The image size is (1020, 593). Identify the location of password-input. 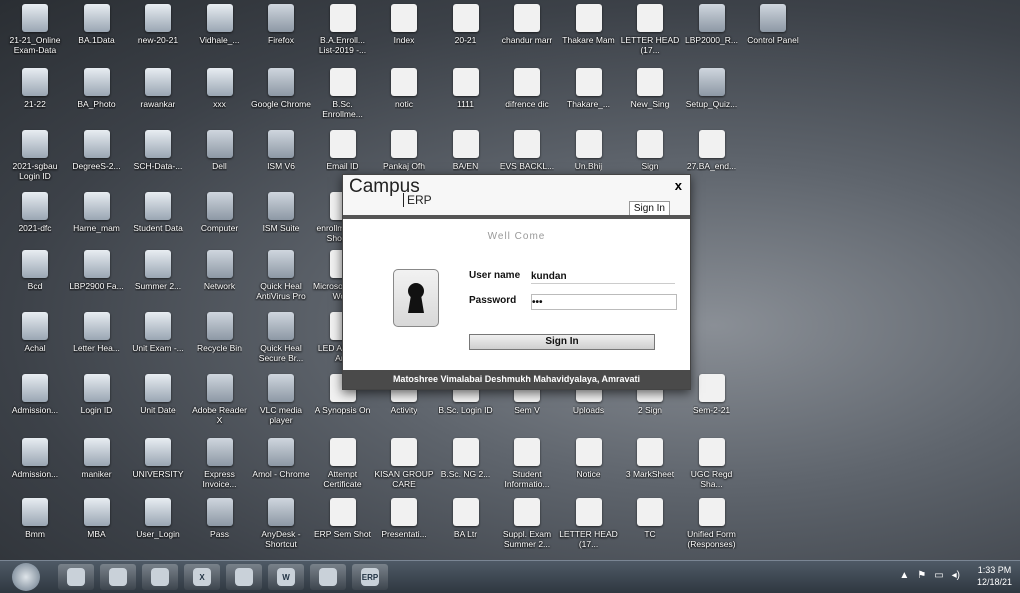
(604, 302).